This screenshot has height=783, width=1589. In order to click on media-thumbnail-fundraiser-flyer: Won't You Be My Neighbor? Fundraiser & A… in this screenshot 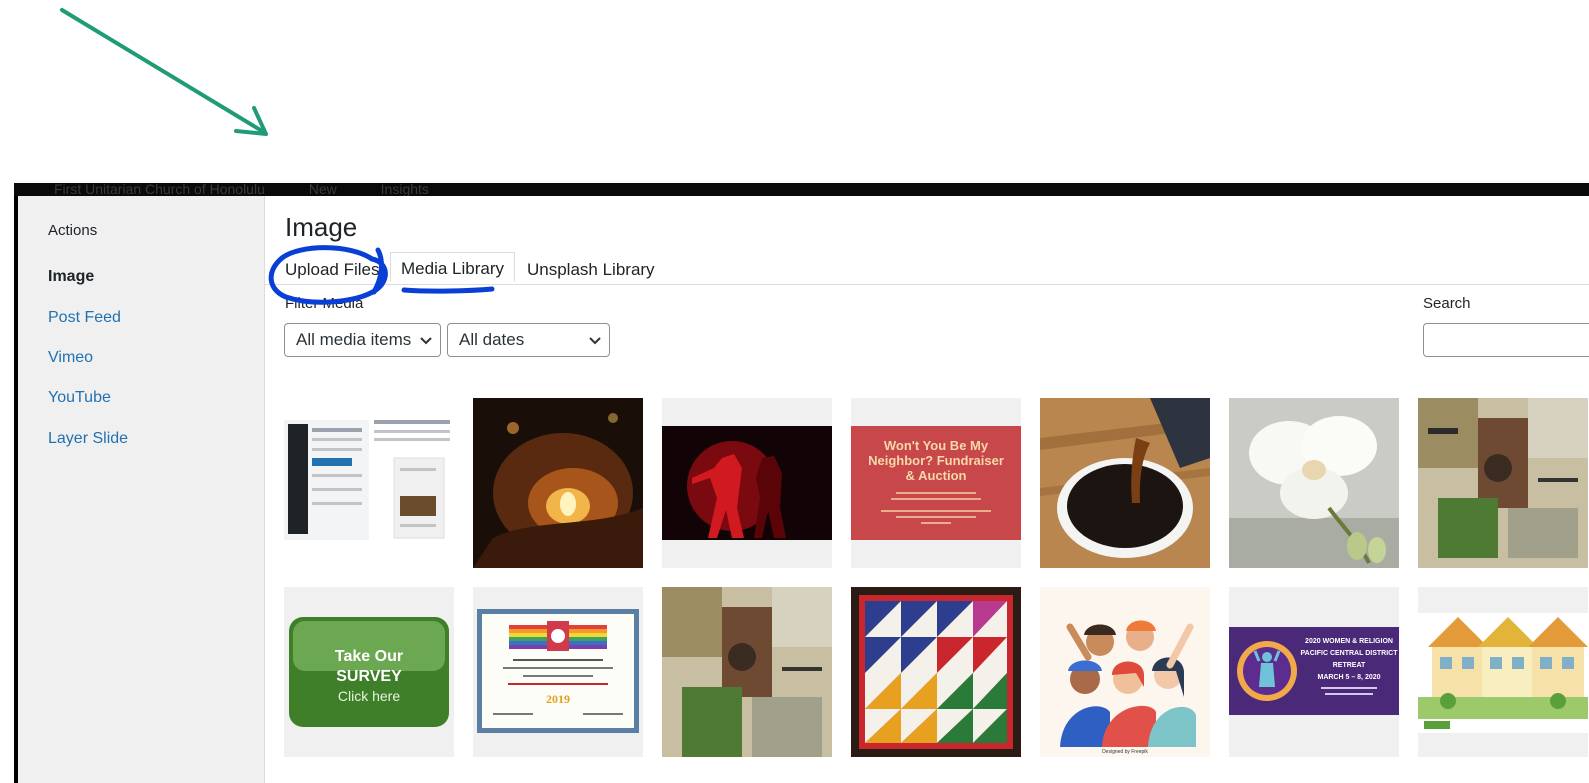, I will do `click(936, 483)`.